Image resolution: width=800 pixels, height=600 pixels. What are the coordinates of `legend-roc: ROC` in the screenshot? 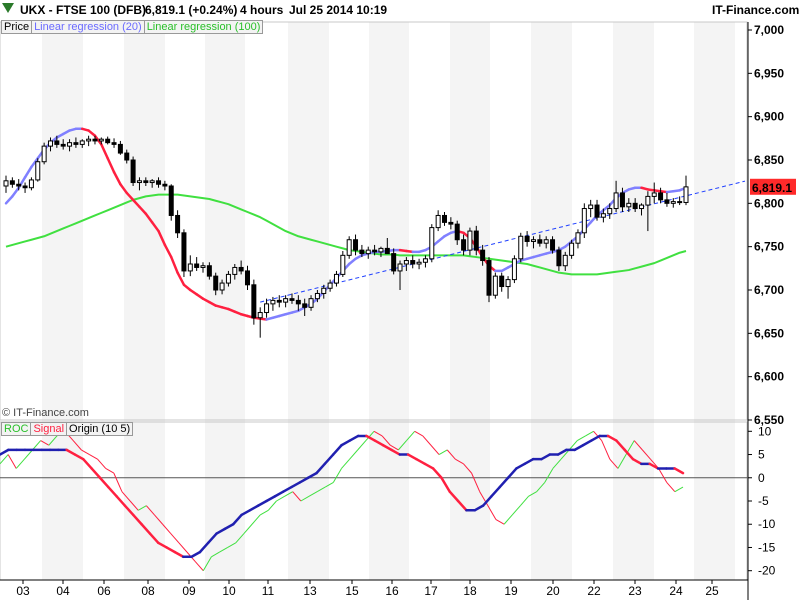 It's located at (16, 429).